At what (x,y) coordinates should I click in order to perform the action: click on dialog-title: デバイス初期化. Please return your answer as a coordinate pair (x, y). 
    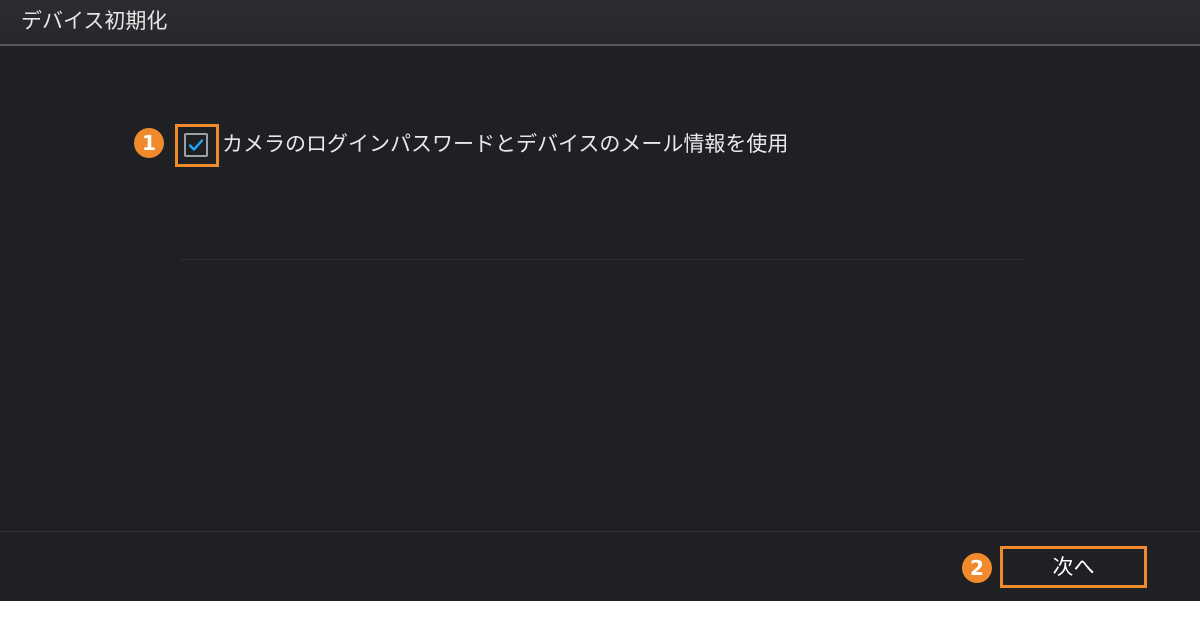
    Looking at the image, I should click on (94, 21).